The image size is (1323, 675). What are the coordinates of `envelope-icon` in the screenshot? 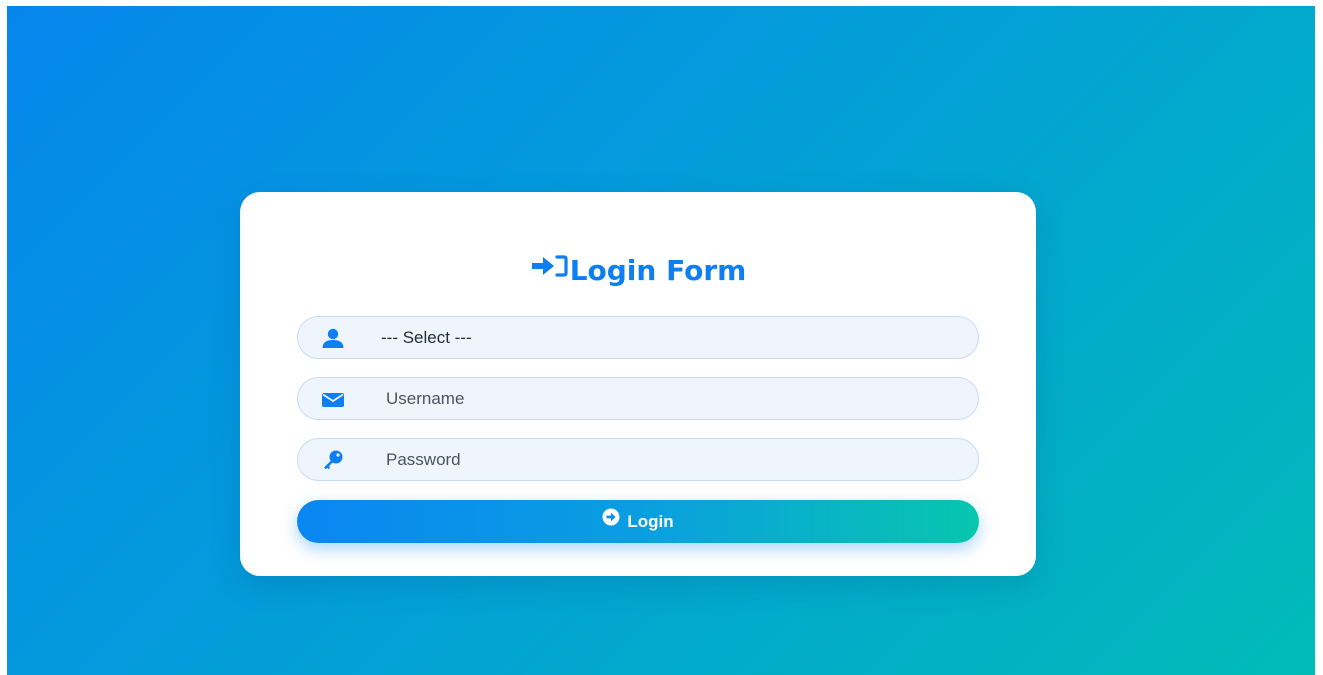 It's located at (333, 399).